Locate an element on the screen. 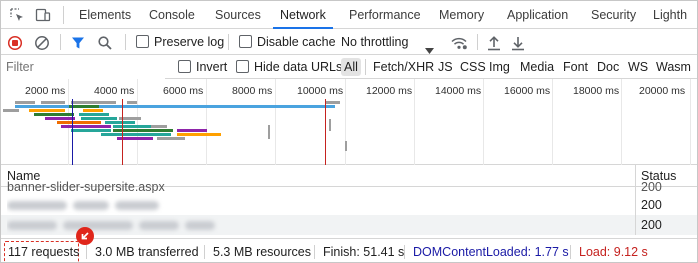 The height and width of the screenshot is (263, 698). preserve-log-checkbox is located at coordinates (142, 41).